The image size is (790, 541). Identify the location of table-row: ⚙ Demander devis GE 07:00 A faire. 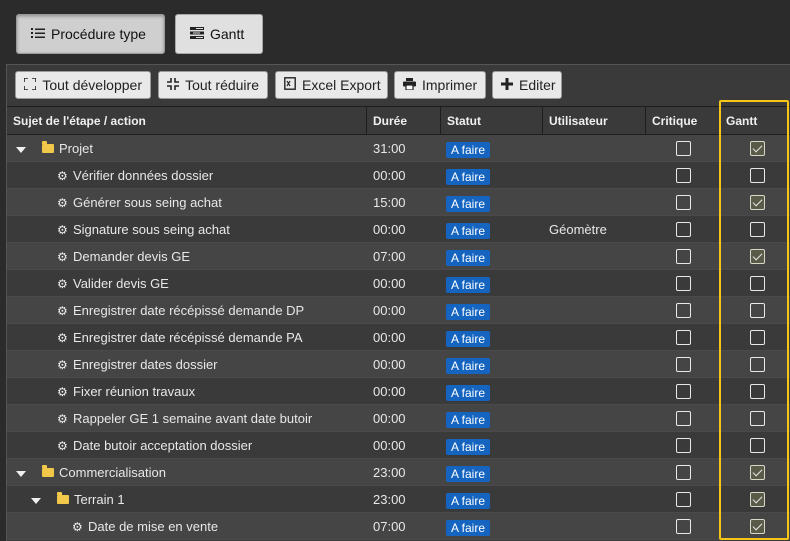
(398, 256).